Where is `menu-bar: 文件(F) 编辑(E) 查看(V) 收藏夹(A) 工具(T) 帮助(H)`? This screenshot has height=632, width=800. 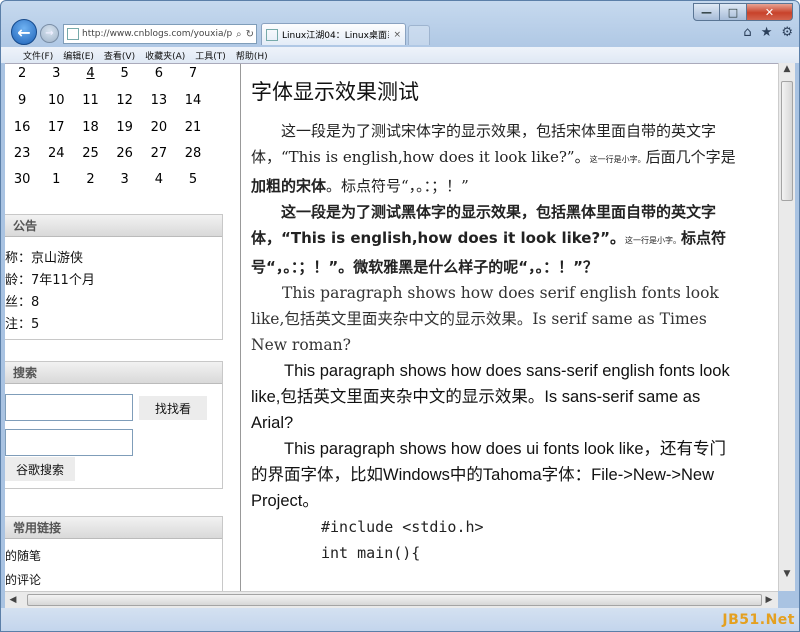
menu-bar: 文件(F) 编辑(E) 查看(V) 收藏夹(A) 工具(T) 帮助(H) is located at coordinates (400, 55).